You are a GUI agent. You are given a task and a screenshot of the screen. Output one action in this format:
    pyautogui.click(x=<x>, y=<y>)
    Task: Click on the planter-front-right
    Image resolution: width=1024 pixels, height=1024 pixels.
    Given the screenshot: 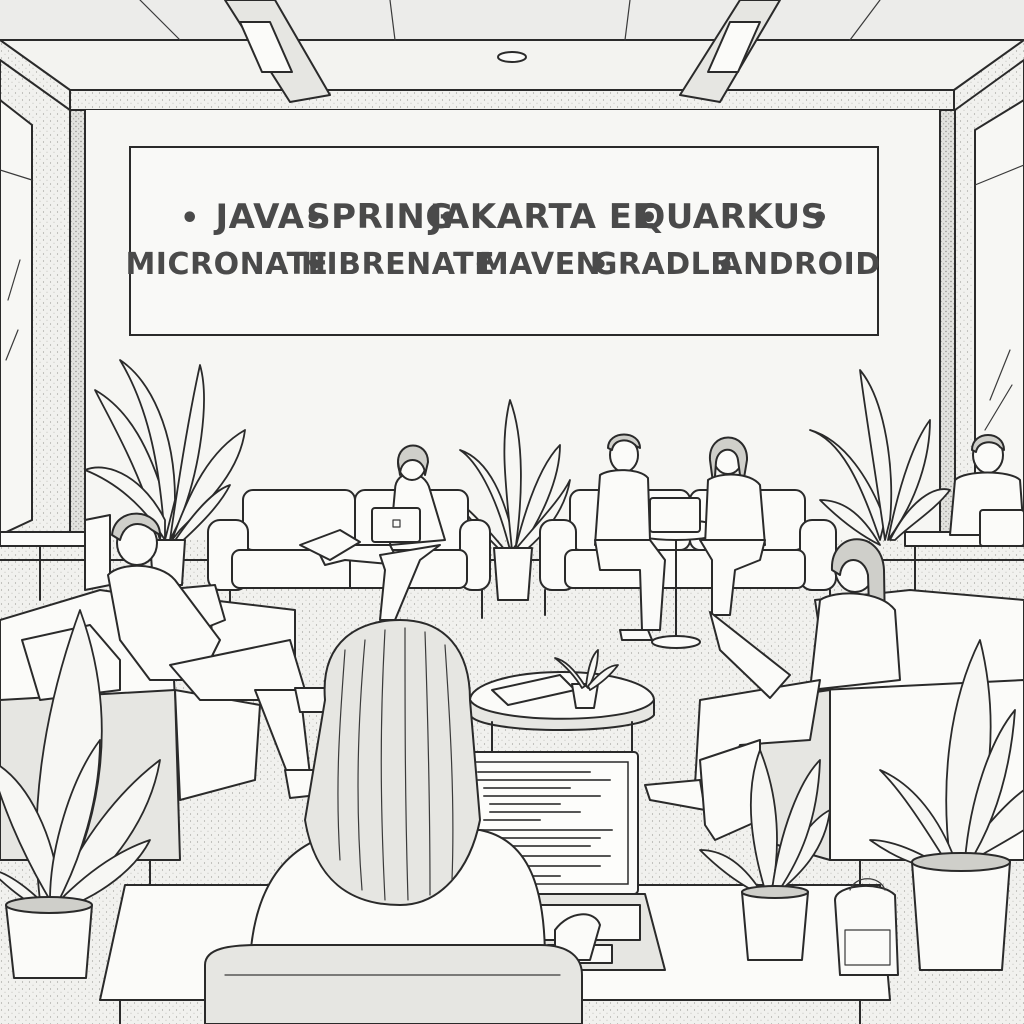 What is the action you would take?
    pyautogui.click(x=961, y=916)
    